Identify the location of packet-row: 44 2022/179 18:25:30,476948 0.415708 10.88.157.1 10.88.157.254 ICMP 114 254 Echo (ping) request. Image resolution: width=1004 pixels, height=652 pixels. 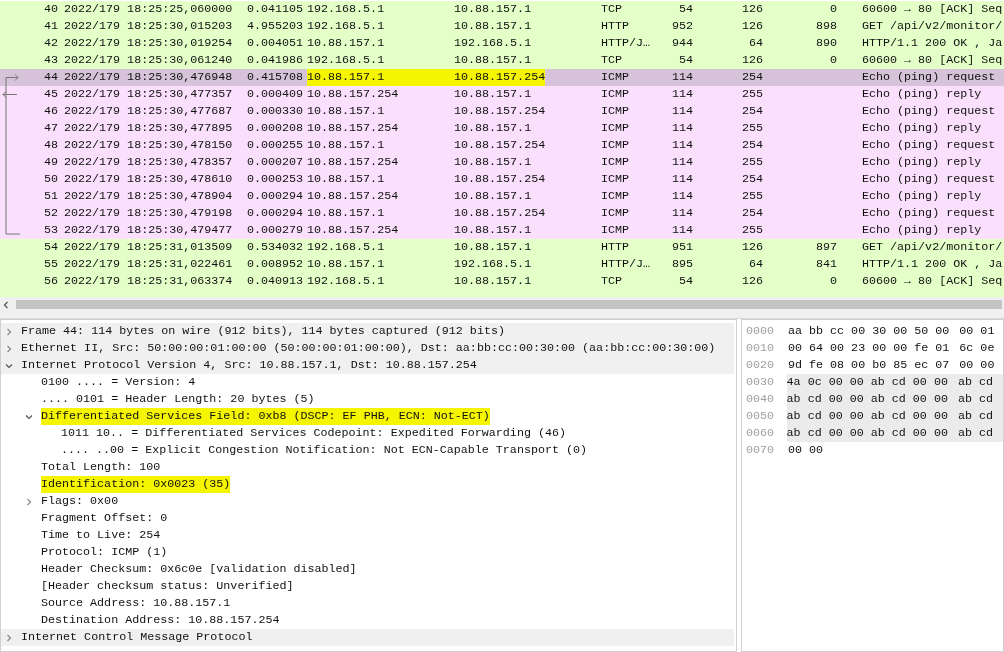
(502, 77).